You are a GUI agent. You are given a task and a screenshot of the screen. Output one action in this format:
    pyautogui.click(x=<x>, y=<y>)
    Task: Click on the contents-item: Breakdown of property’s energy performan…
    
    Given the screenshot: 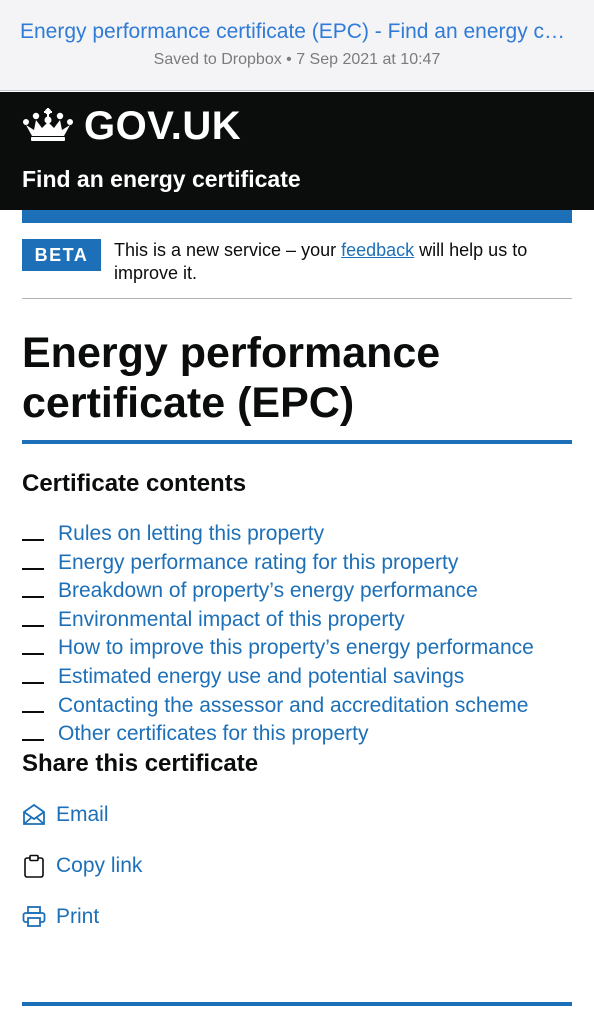 What is the action you would take?
    pyautogui.click(x=278, y=591)
    